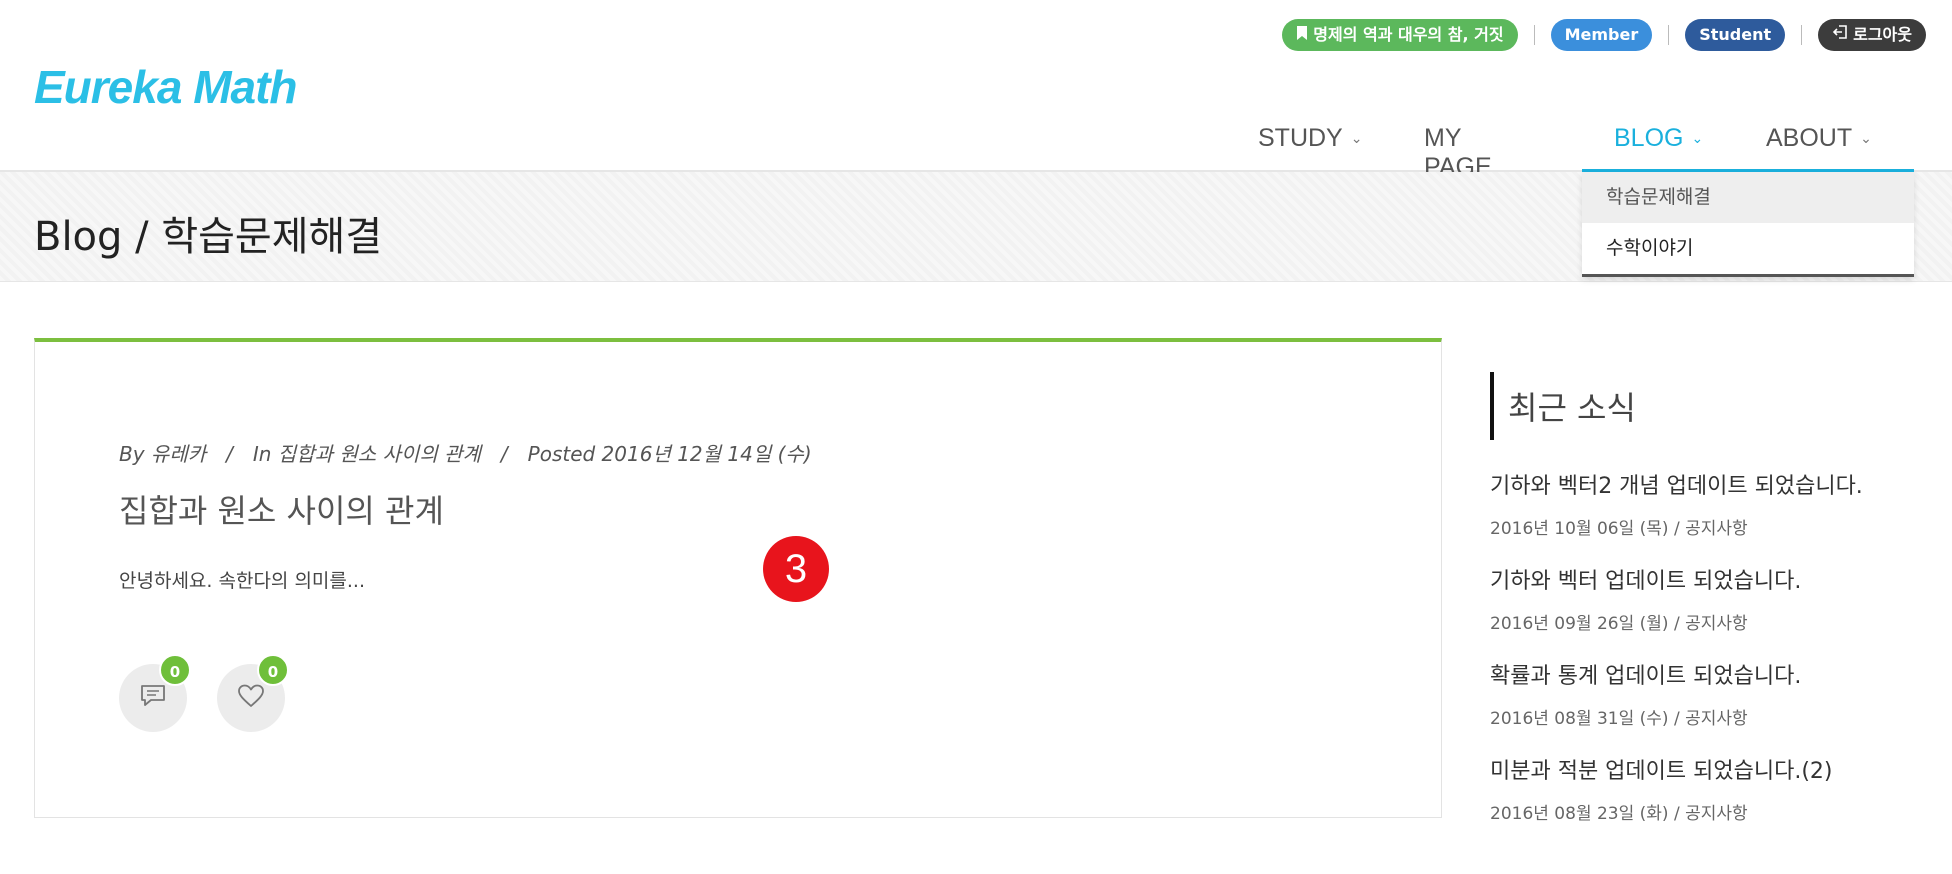 This screenshot has height=874, width=1952. I want to click on news-title: 기하와 벡터2 개념 업데이트 되었습니다., so click(1710, 487).